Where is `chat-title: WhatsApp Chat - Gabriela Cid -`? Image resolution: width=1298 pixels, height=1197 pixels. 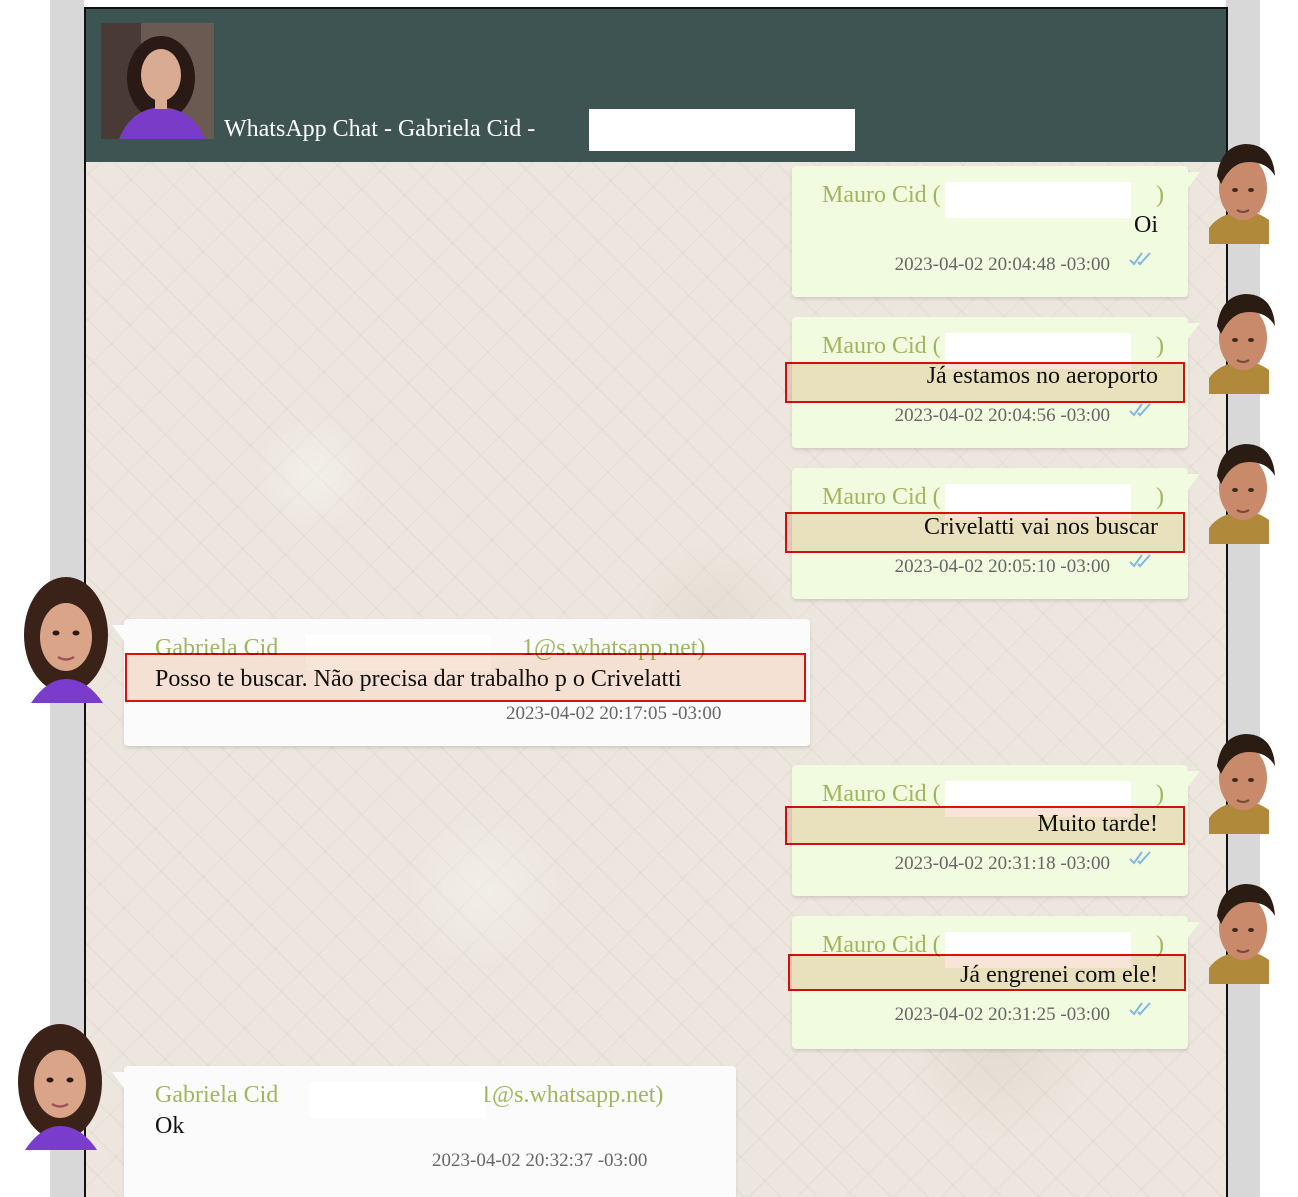 chat-title: WhatsApp Chat - Gabriela Cid - is located at coordinates (380, 129).